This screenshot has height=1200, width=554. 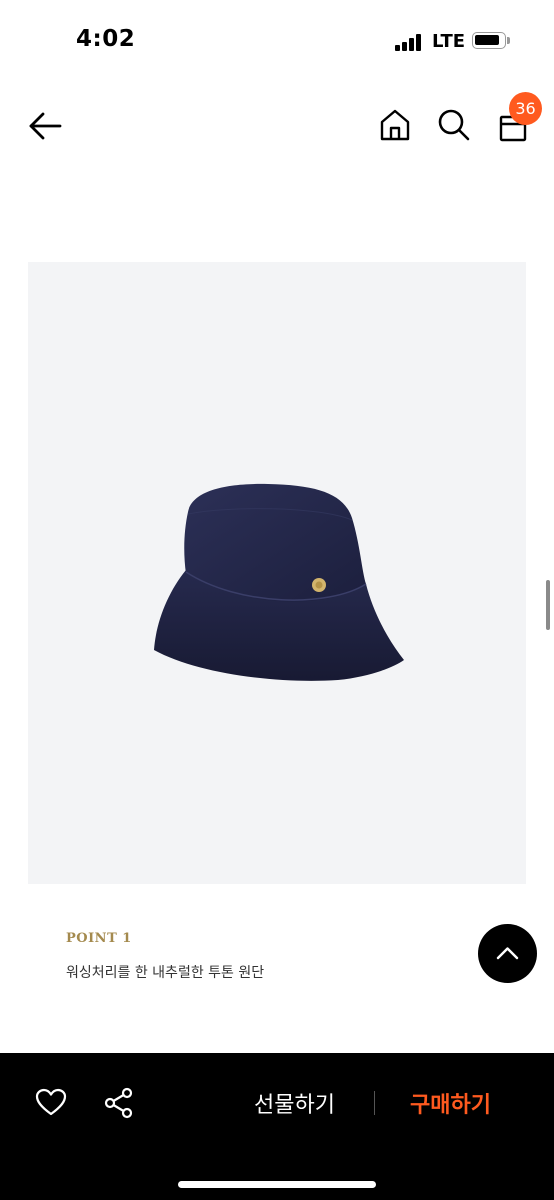 I want to click on battery-icon, so click(x=489, y=40).